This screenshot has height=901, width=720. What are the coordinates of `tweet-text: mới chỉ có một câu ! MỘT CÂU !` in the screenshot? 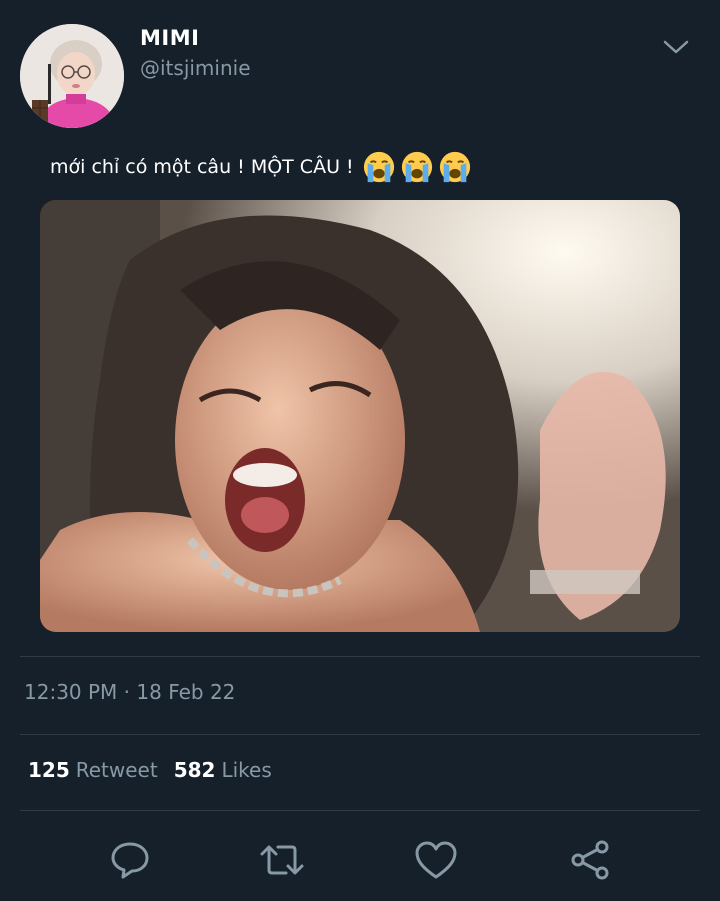 It's located at (202, 167).